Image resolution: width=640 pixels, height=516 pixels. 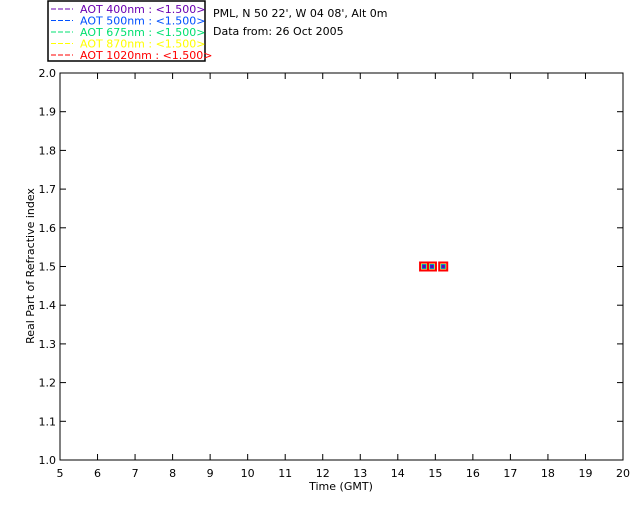 I want to click on x-tick-label: 10, so click(x=248, y=473).